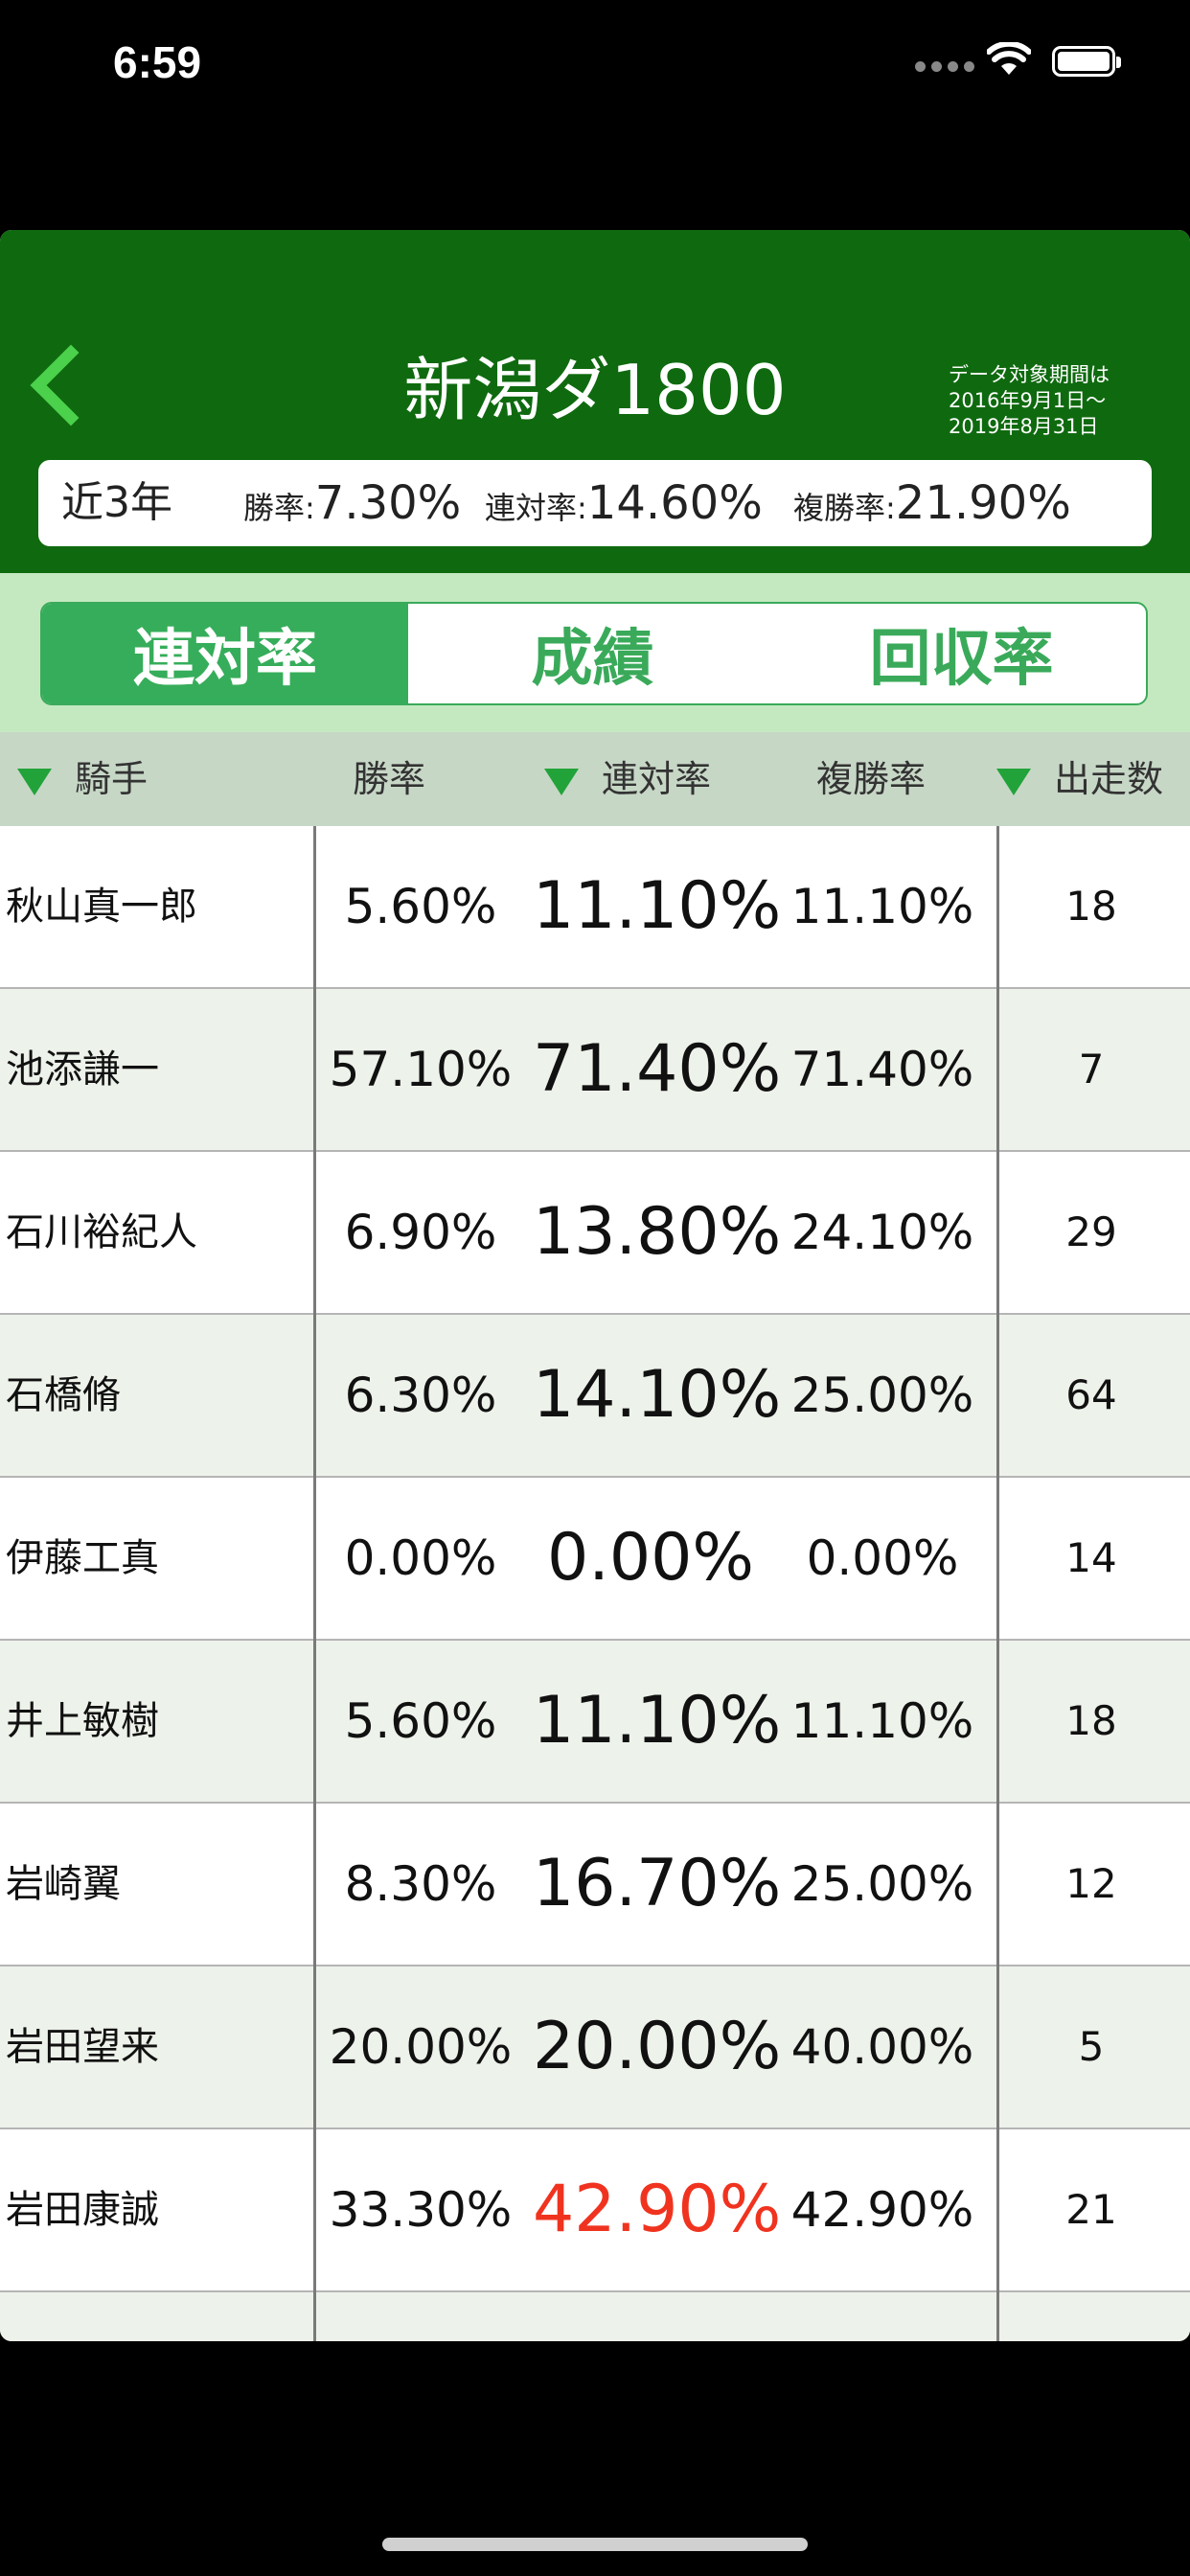  I want to click on column-runs: 出走数, so click(1079, 779).